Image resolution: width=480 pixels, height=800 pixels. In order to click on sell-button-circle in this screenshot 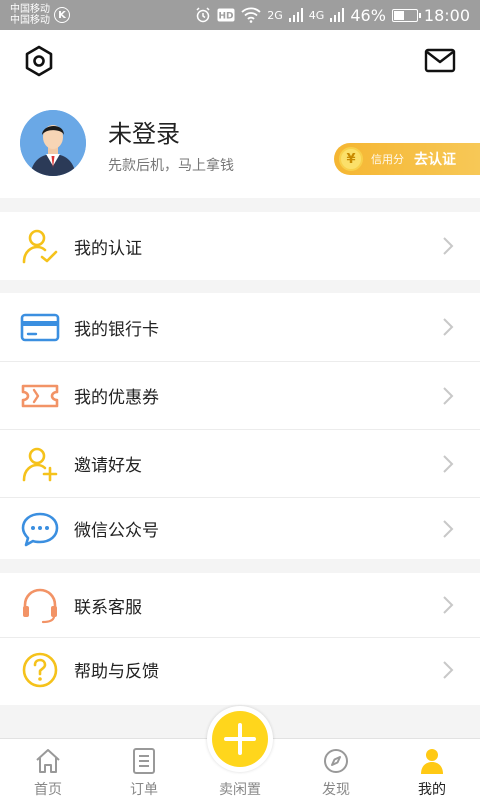, I will do `click(240, 739)`.